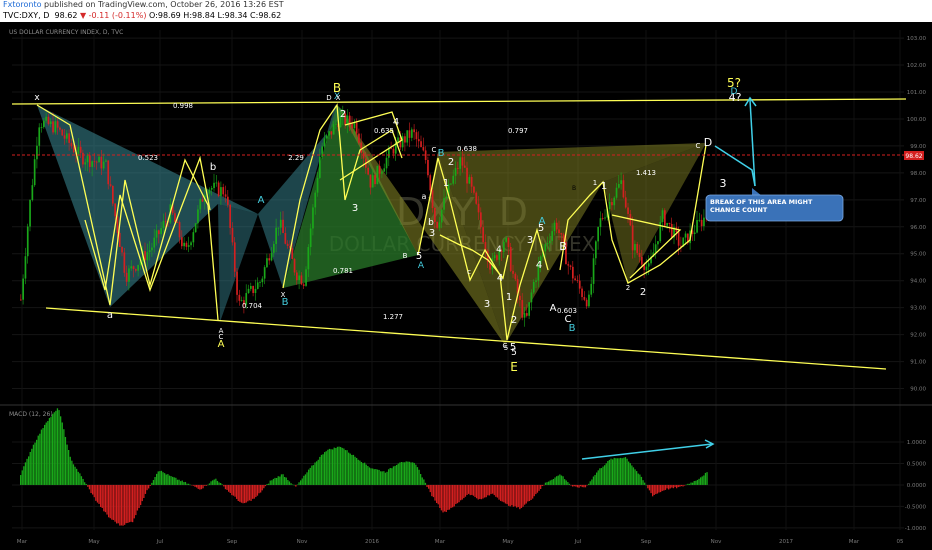 The image size is (932, 550). Describe the element at coordinates (22, 4) in the screenshot. I see `publisher-name: Fxtoronto` at that location.